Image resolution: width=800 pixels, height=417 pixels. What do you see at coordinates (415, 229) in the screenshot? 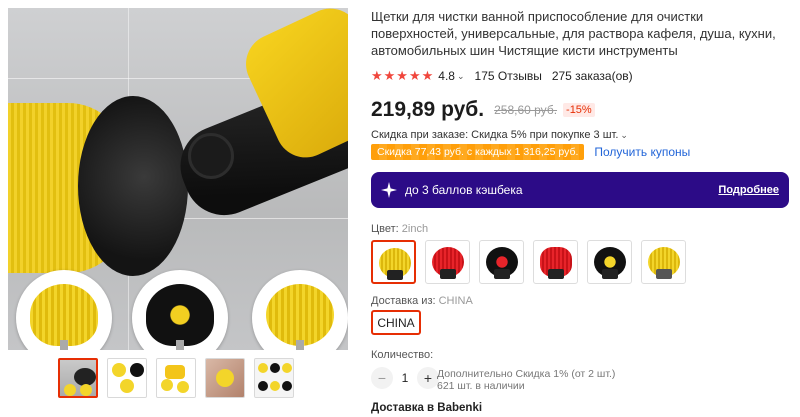
I see `color-selected-value: 2inch` at bounding box center [415, 229].